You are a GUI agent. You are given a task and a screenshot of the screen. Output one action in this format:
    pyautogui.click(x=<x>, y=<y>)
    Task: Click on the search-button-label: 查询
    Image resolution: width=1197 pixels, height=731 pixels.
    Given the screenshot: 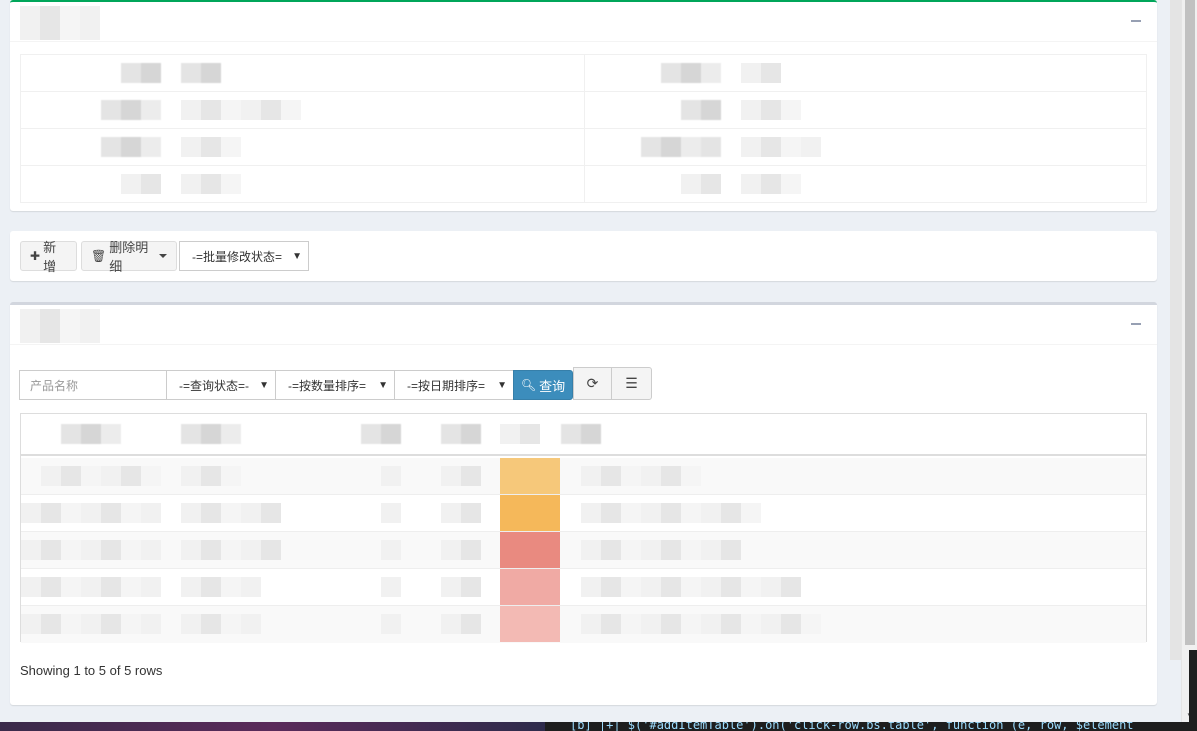 What is the action you would take?
    pyautogui.click(x=552, y=386)
    